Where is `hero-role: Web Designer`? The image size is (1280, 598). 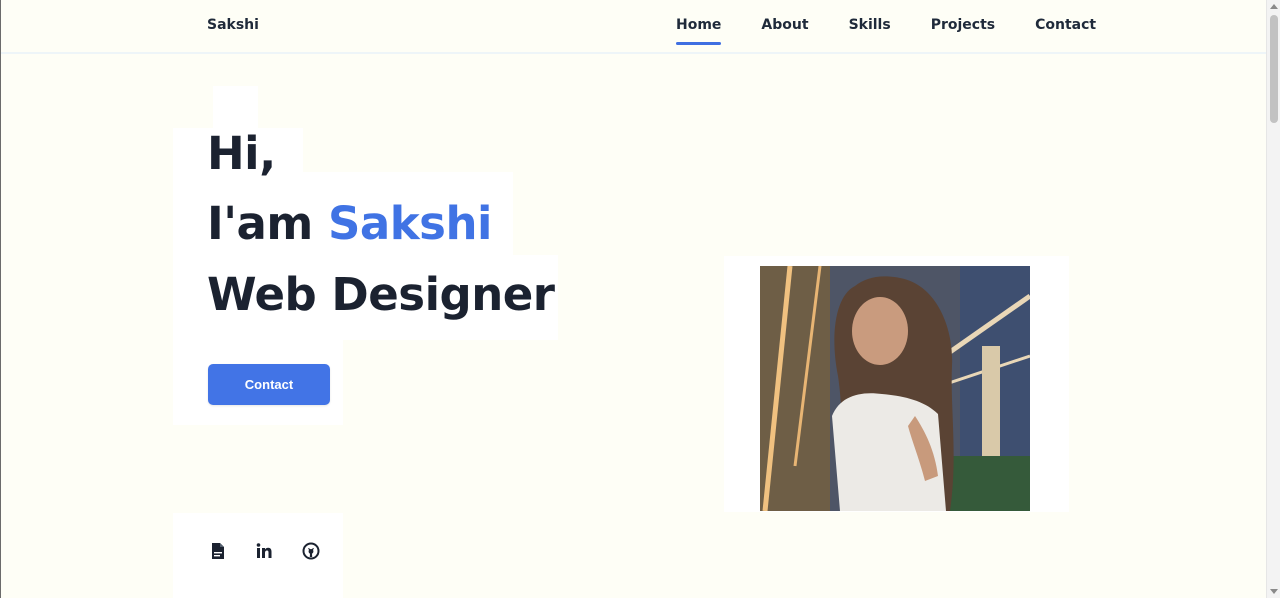
hero-role: Web Designer is located at coordinates (381, 294).